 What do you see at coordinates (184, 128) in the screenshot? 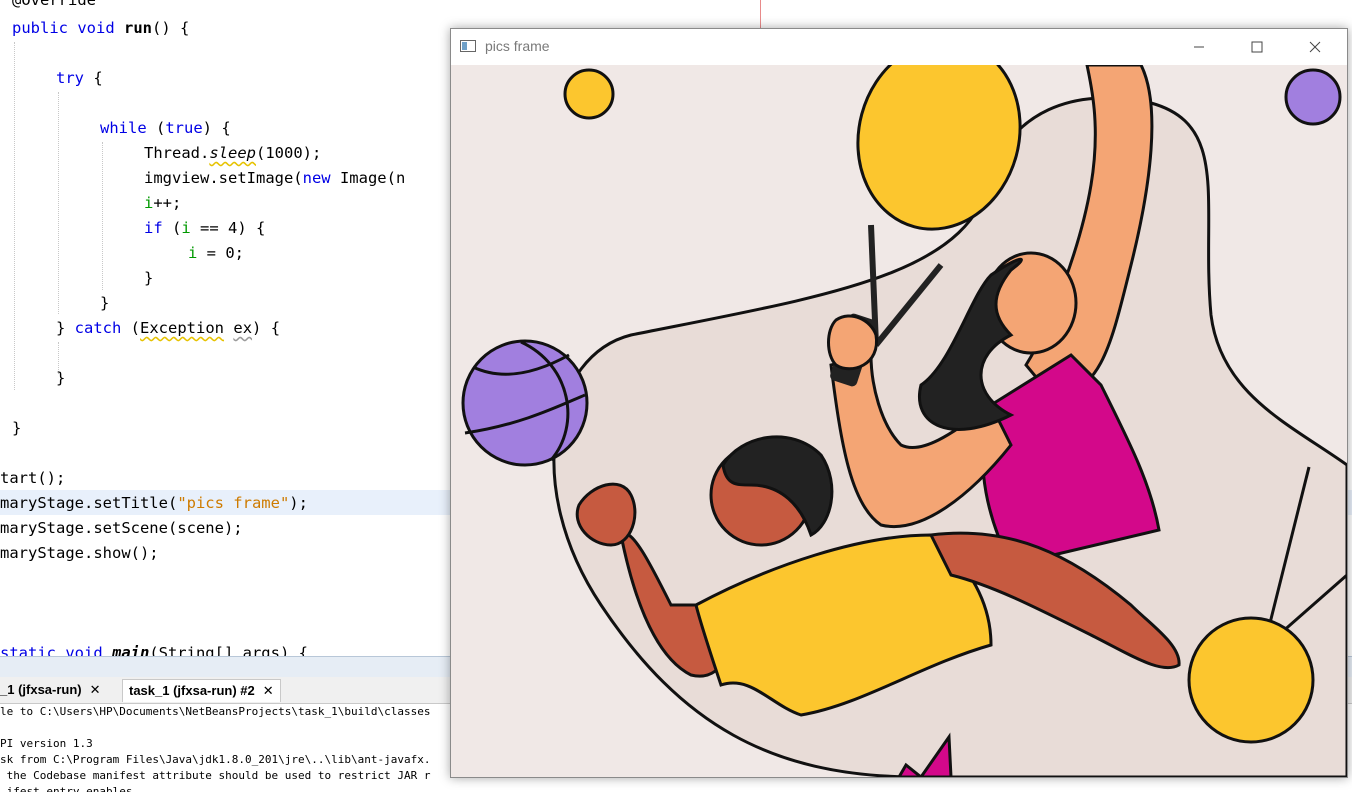
I see `code-token: true` at bounding box center [184, 128].